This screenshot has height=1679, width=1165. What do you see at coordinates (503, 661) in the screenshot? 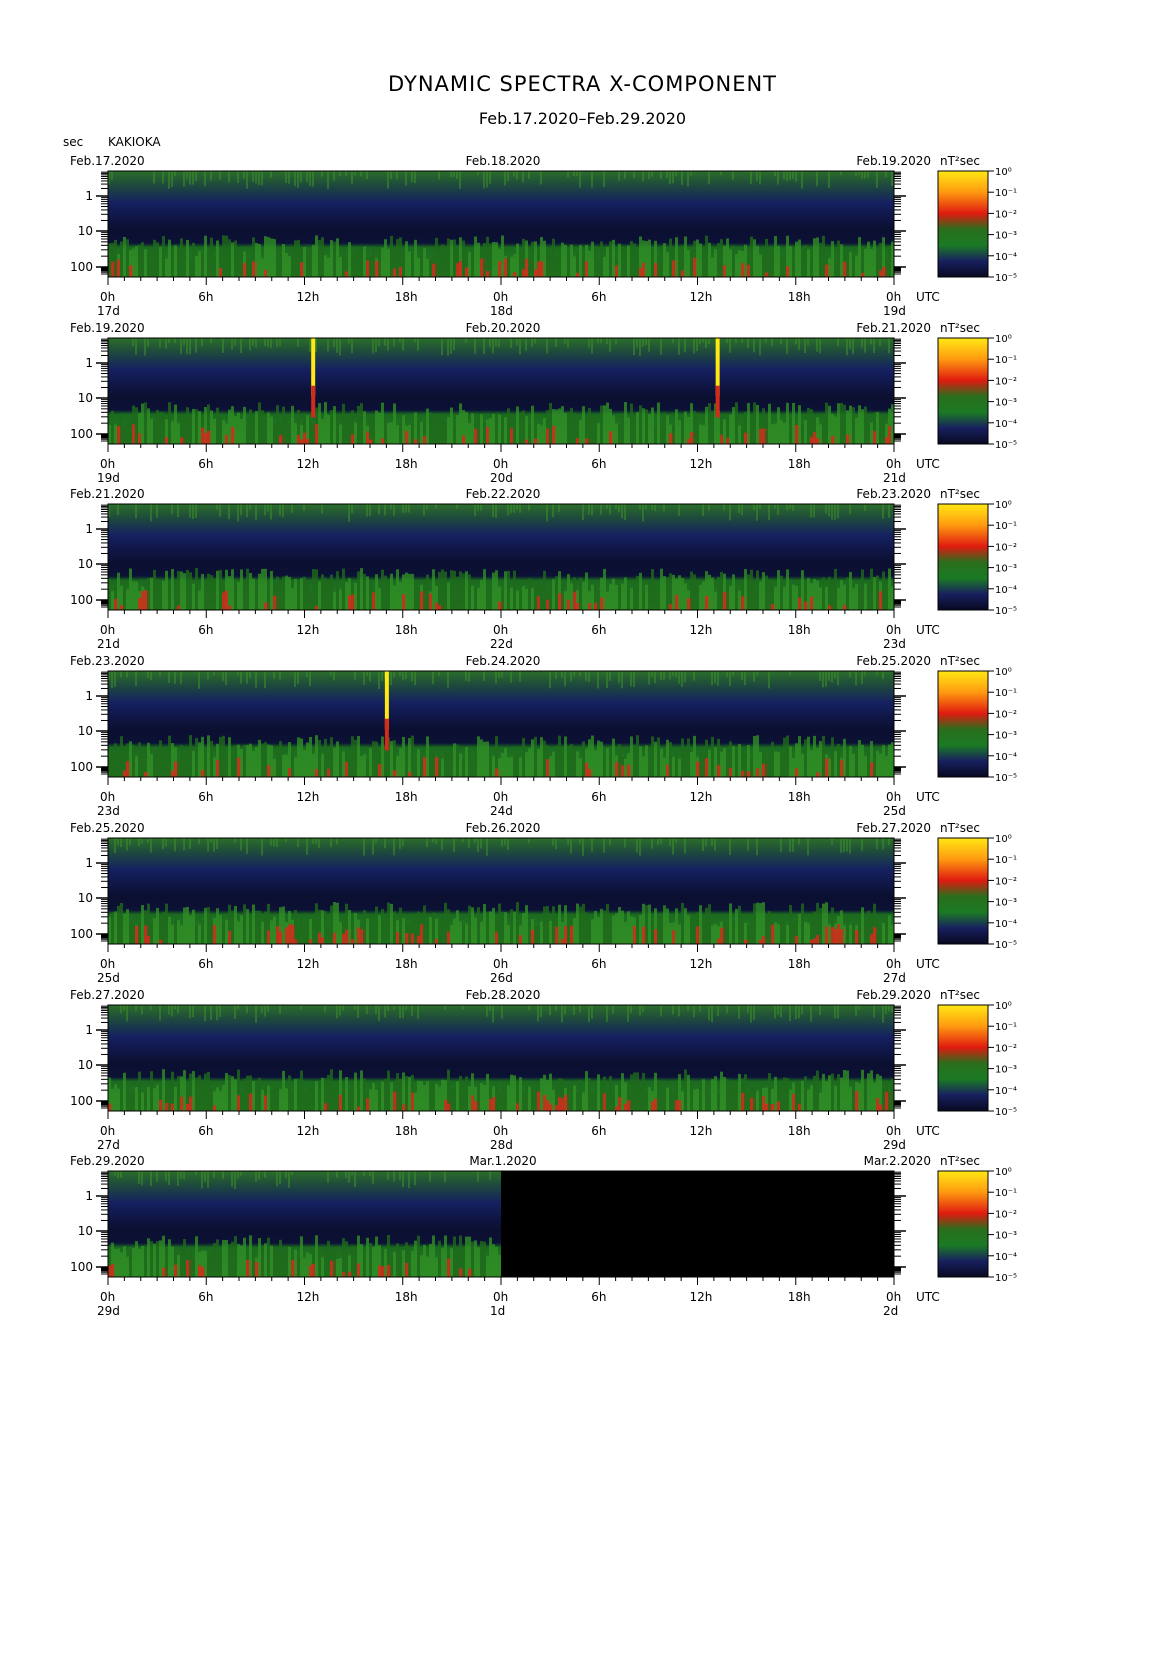
I see `panel-date-mid: Feb.24.2020` at bounding box center [503, 661].